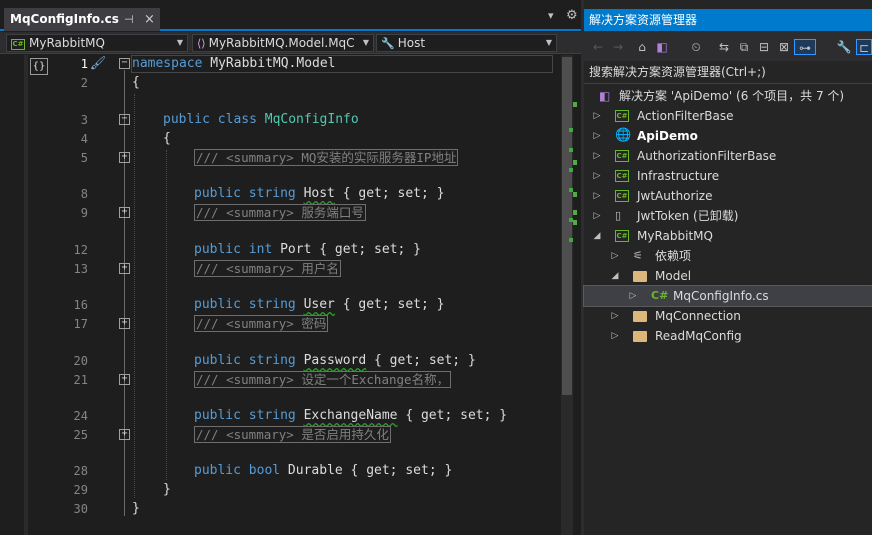 The width and height of the screenshot is (872, 535). Describe the element at coordinates (571, 220) in the screenshot. I see `git-status-marker` at that location.